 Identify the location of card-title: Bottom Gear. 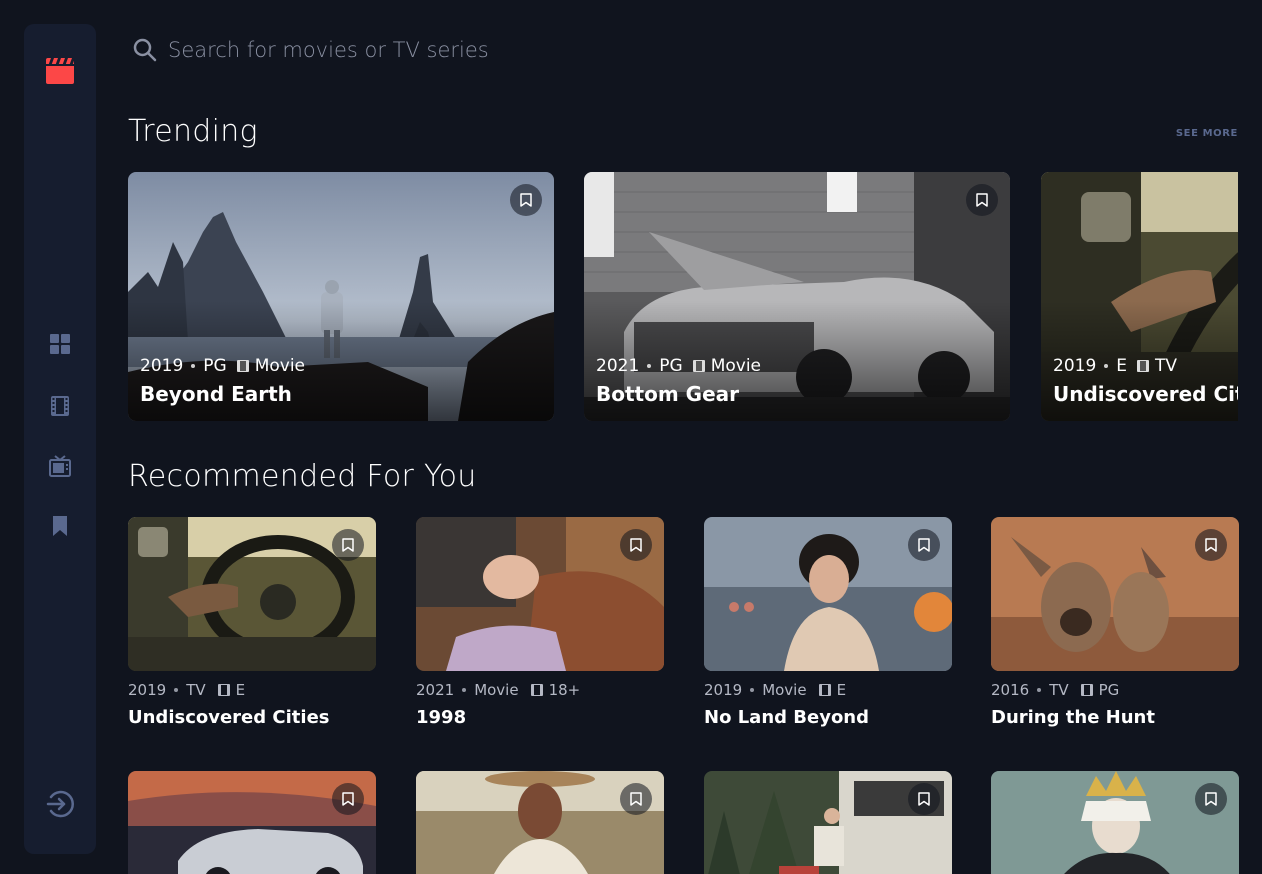
(667, 394).